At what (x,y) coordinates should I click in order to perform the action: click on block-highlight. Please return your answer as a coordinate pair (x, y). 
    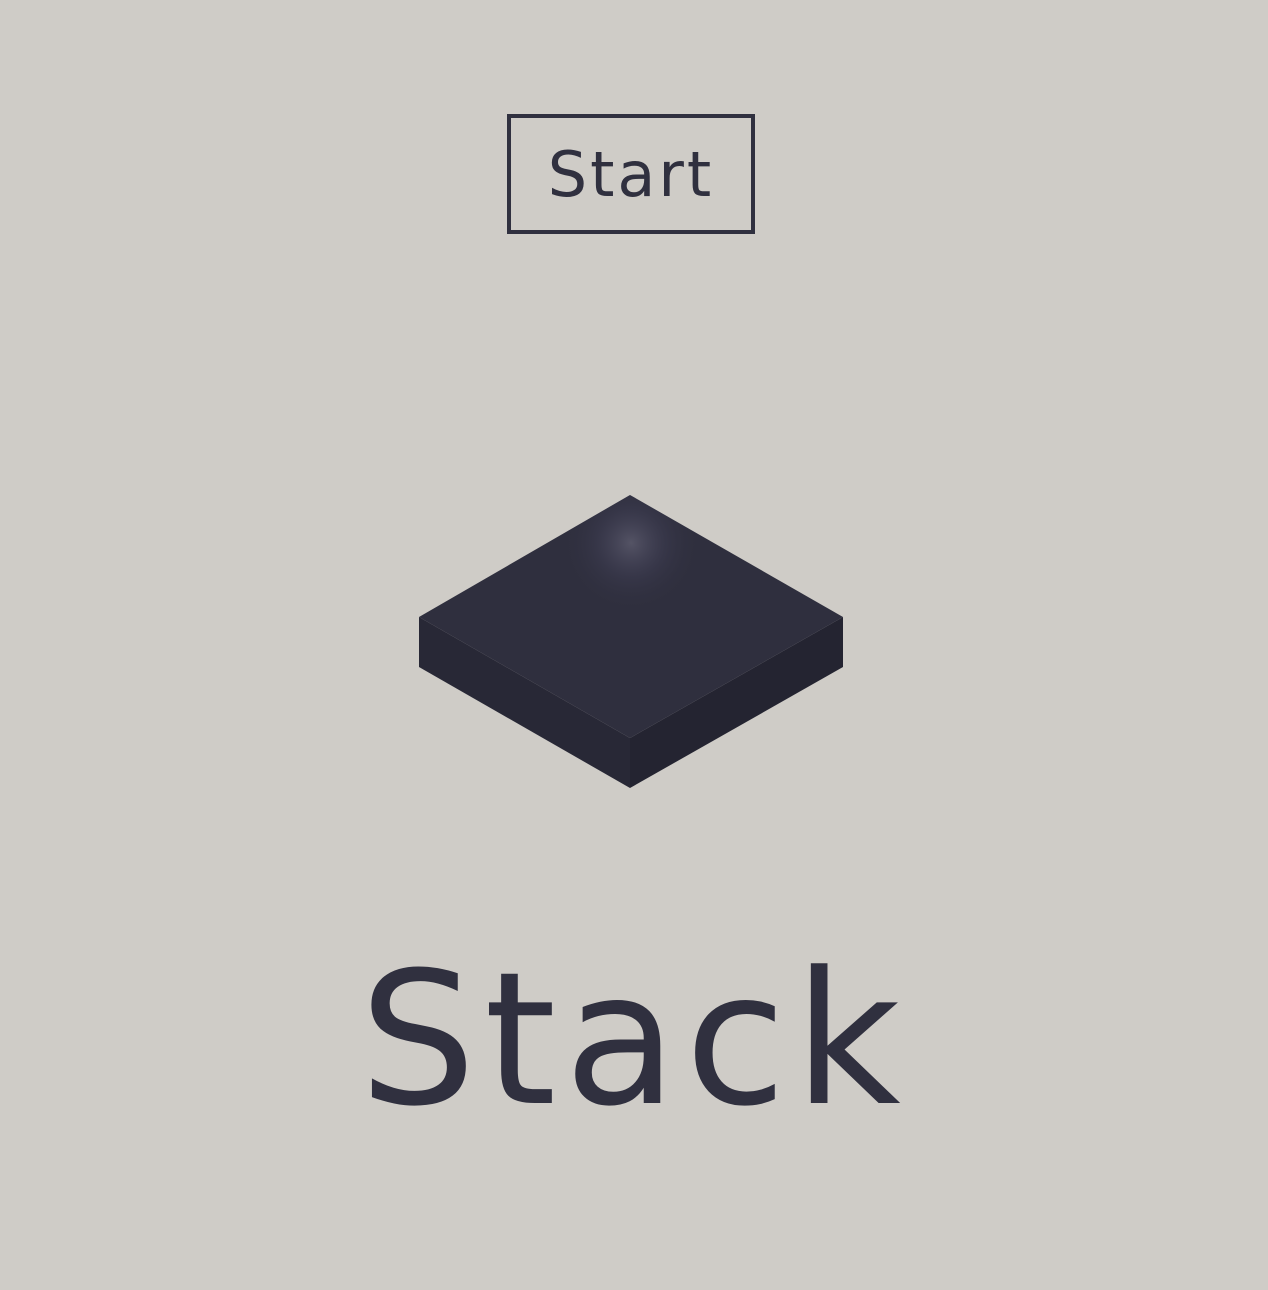
    Looking at the image, I should click on (631, 616).